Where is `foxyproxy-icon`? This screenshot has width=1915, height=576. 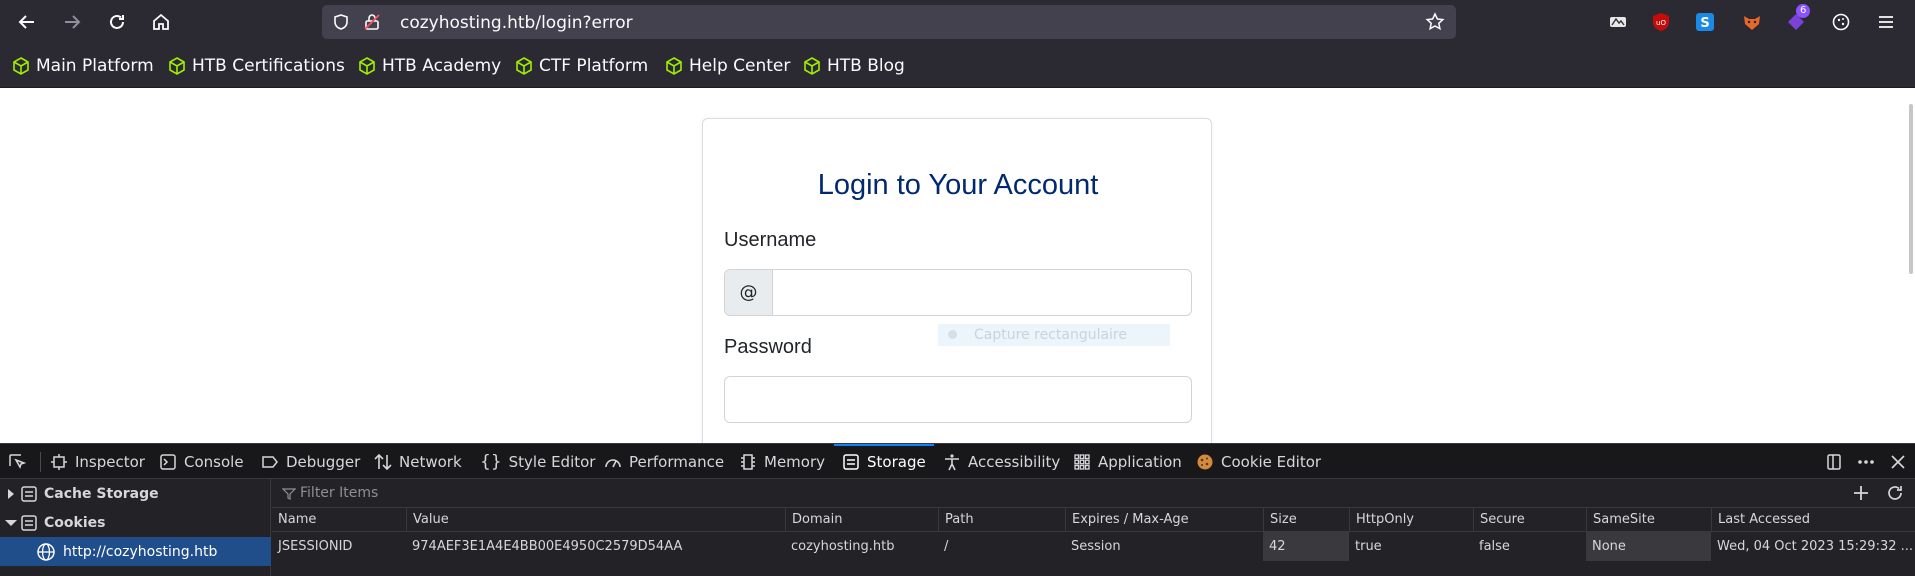 foxyproxy-icon is located at coordinates (1752, 22).